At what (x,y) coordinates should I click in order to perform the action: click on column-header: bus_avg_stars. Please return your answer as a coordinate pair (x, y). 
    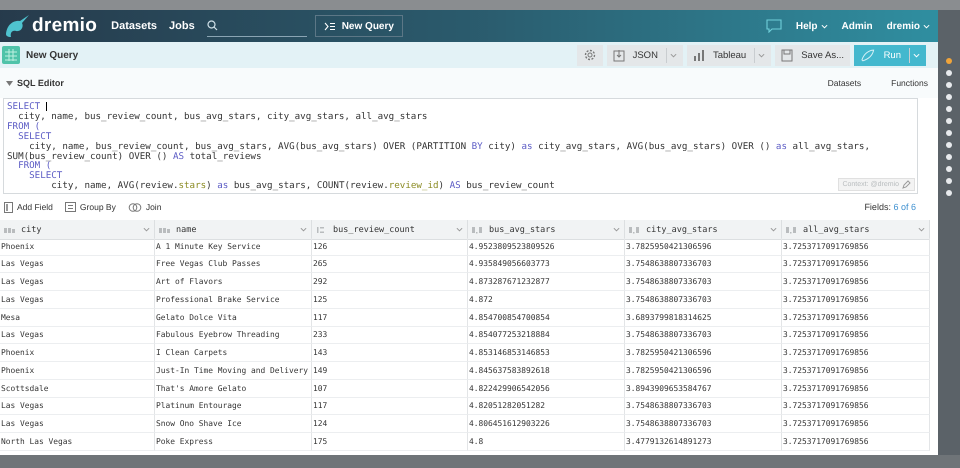
    Looking at the image, I should click on (546, 230).